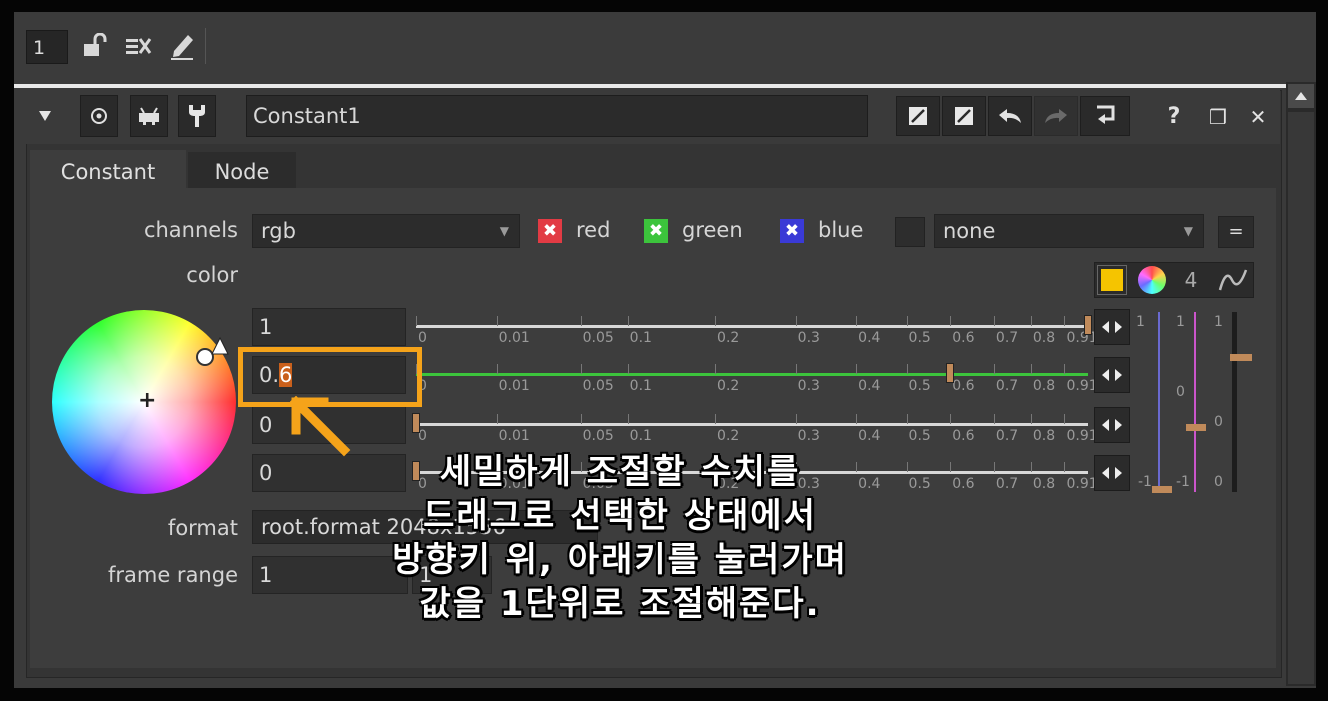 Image resolution: width=1328 pixels, height=701 pixels. What do you see at coordinates (197, 116) in the screenshot?
I see `wrench-icon` at bounding box center [197, 116].